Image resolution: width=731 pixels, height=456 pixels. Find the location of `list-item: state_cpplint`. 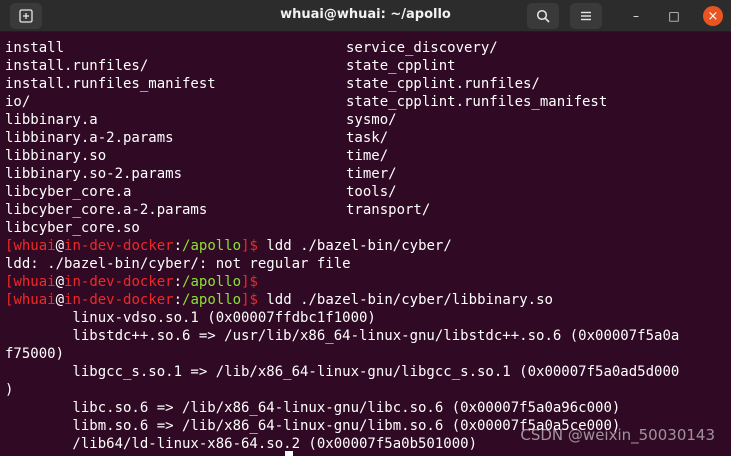

list-item: state_cpplint is located at coordinates (401, 66).